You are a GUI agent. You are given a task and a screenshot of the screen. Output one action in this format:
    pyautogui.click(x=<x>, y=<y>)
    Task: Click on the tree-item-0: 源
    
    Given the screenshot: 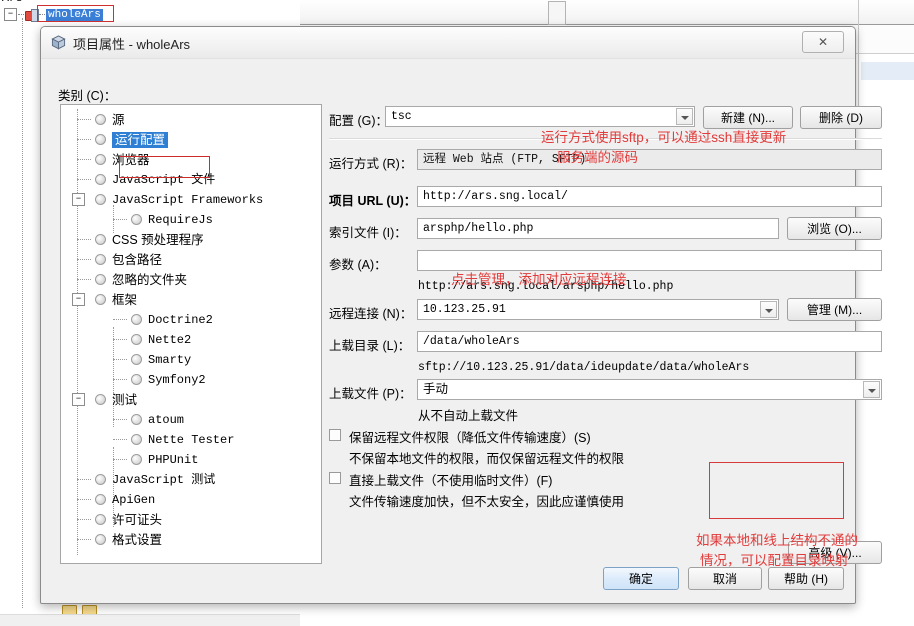 What is the action you would take?
    pyautogui.click(x=101, y=119)
    